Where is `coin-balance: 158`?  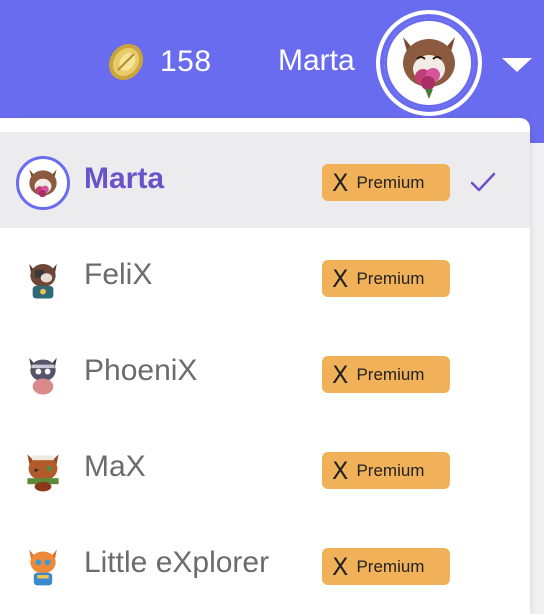
coin-balance: 158 is located at coordinates (158, 62).